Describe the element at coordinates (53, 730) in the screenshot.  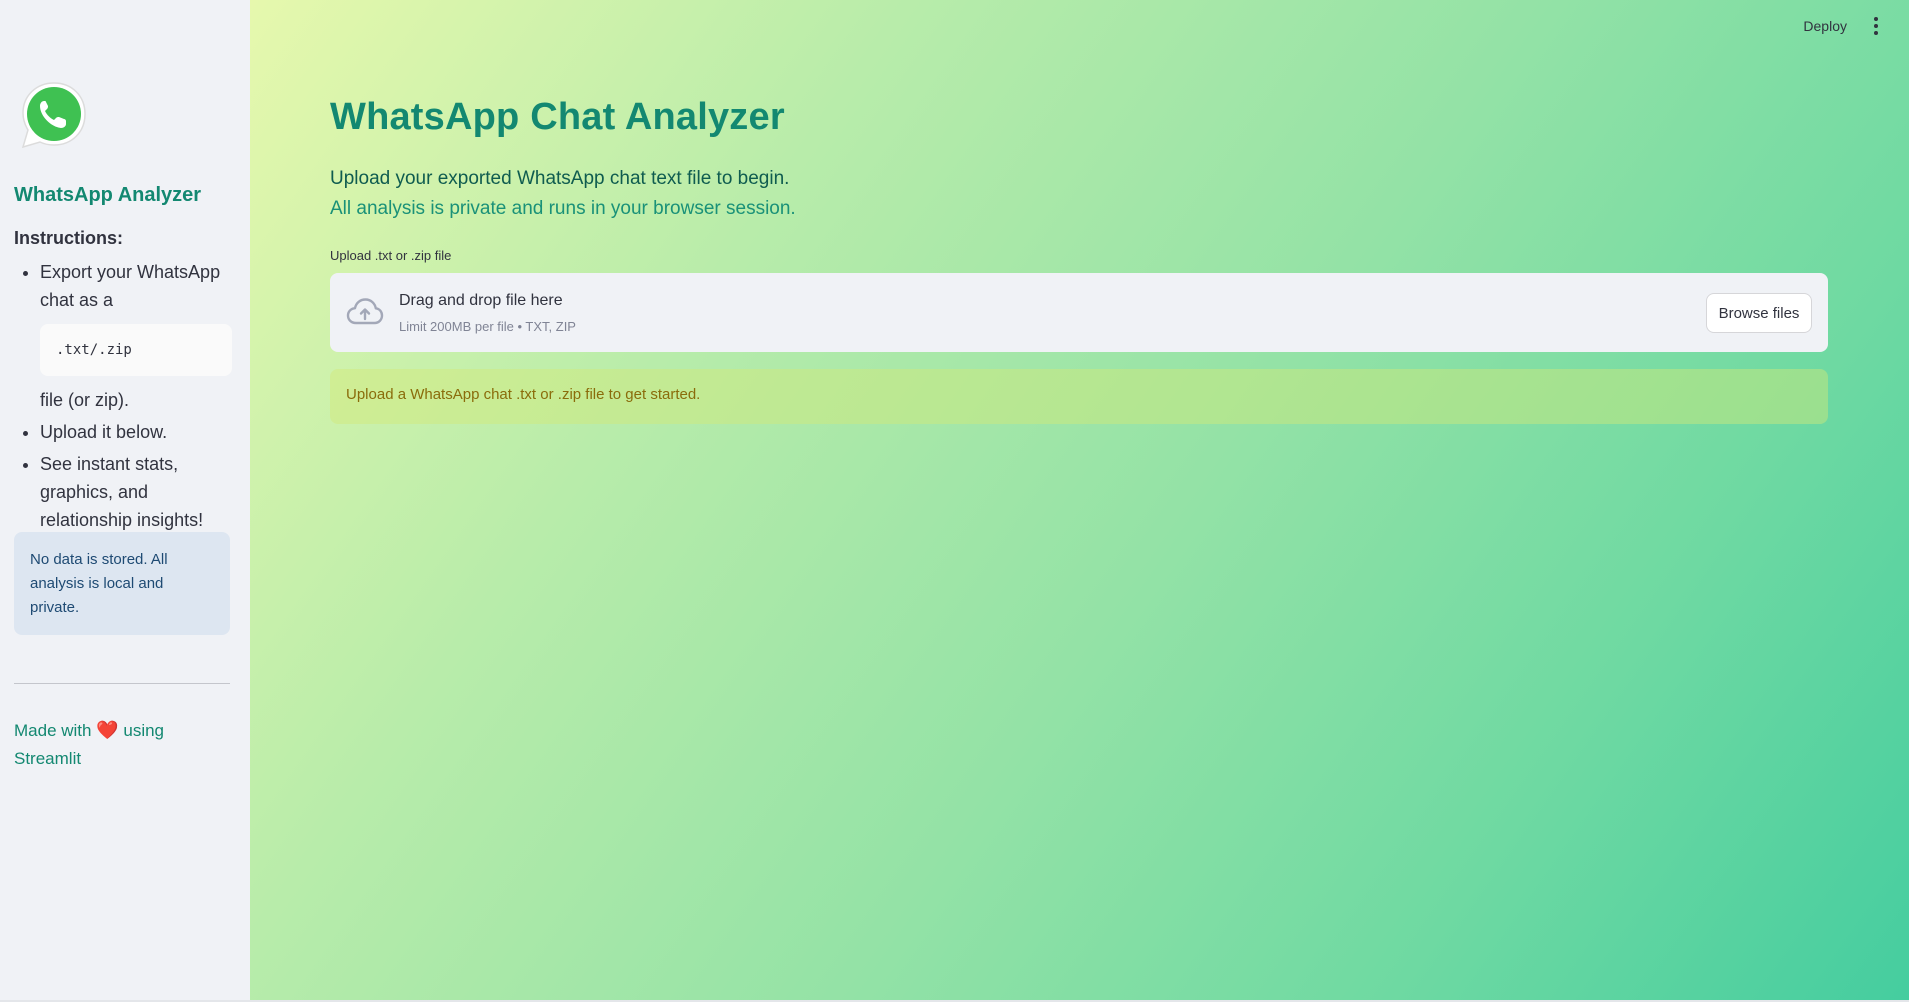
I see `made-with-text: Made with` at that location.